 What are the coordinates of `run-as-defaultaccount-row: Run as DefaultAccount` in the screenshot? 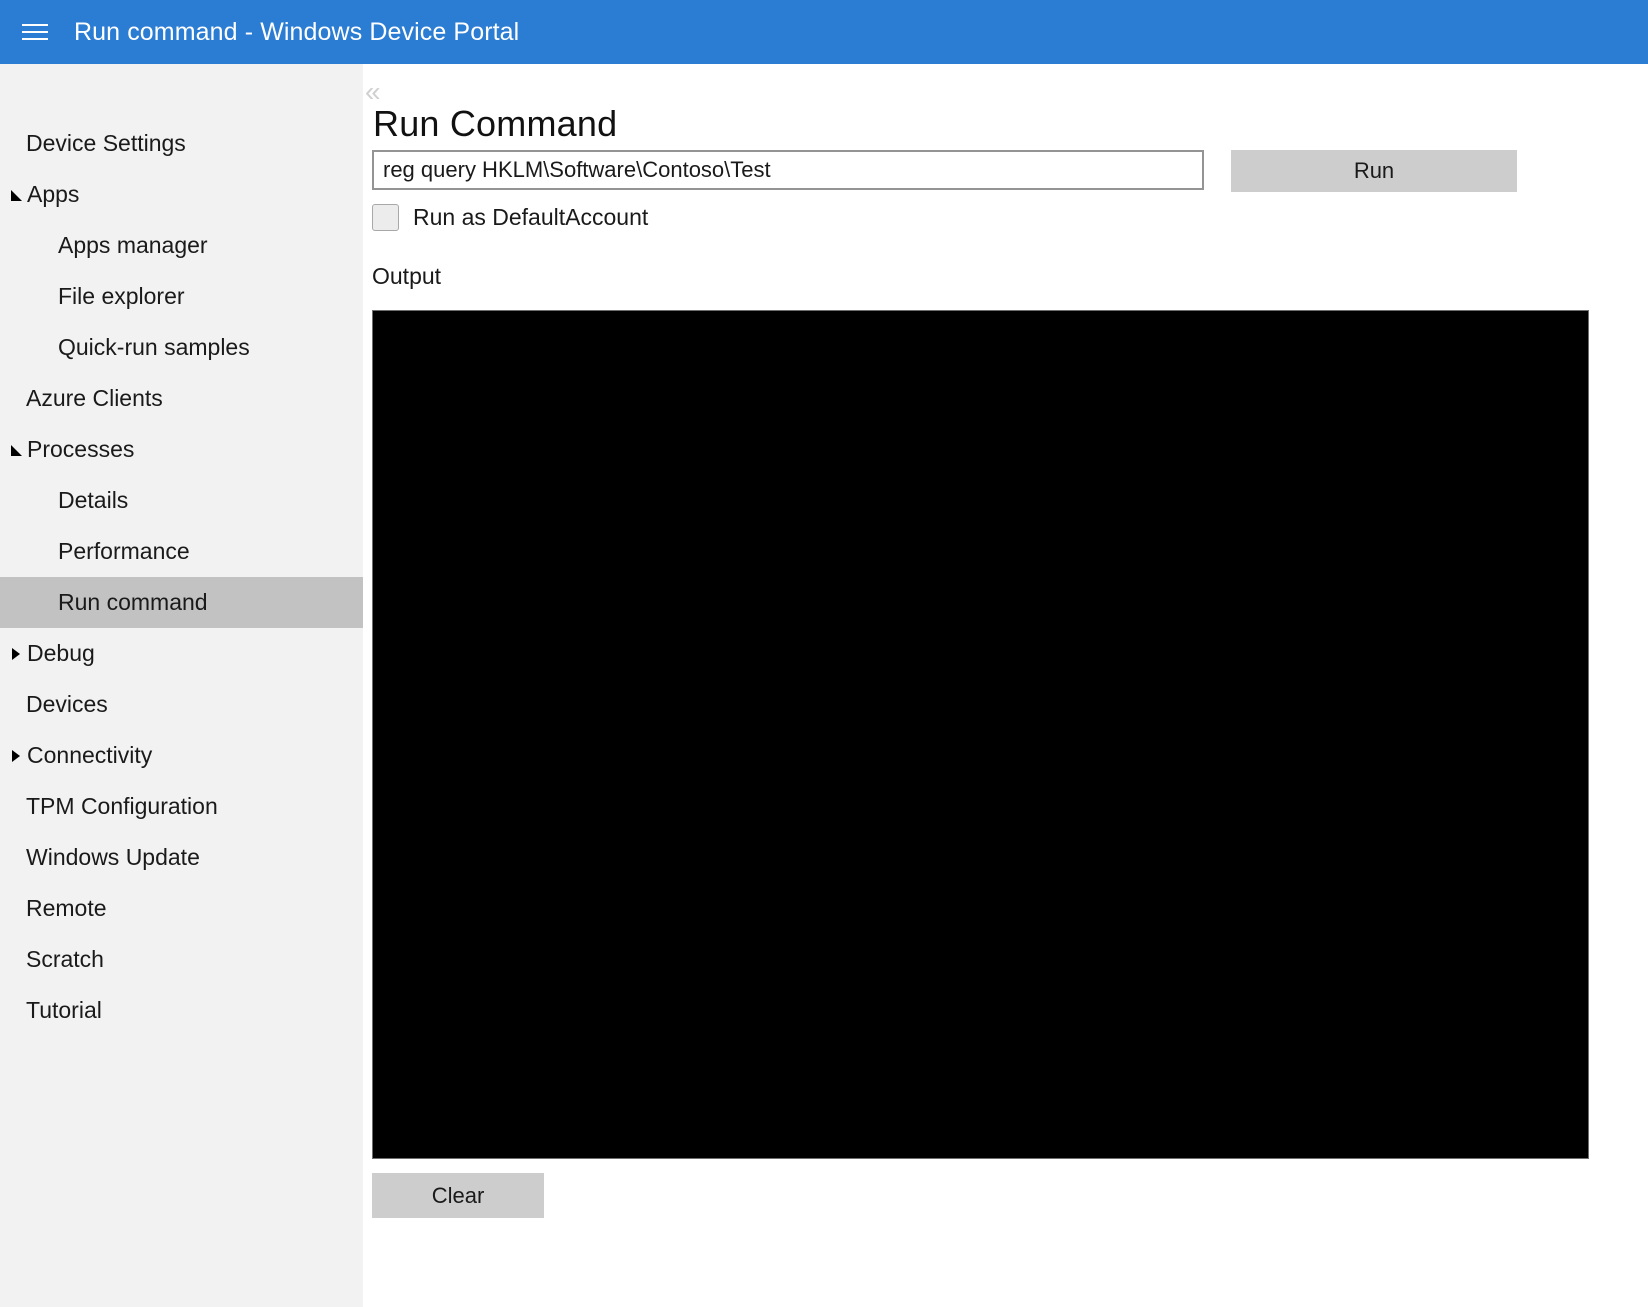 It's located at (510, 217).